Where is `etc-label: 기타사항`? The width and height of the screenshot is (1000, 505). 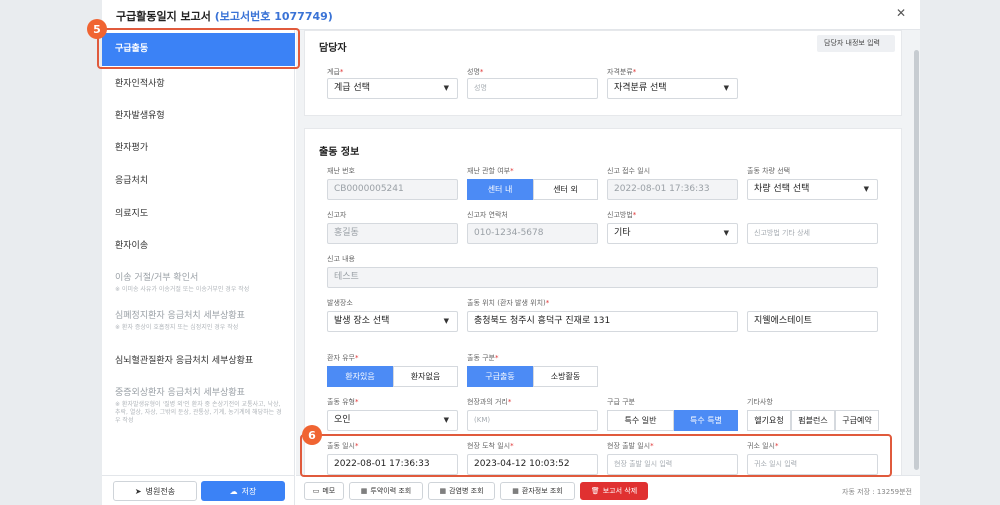 etc-label: 기타사항 is located at coordinates (760, 402).